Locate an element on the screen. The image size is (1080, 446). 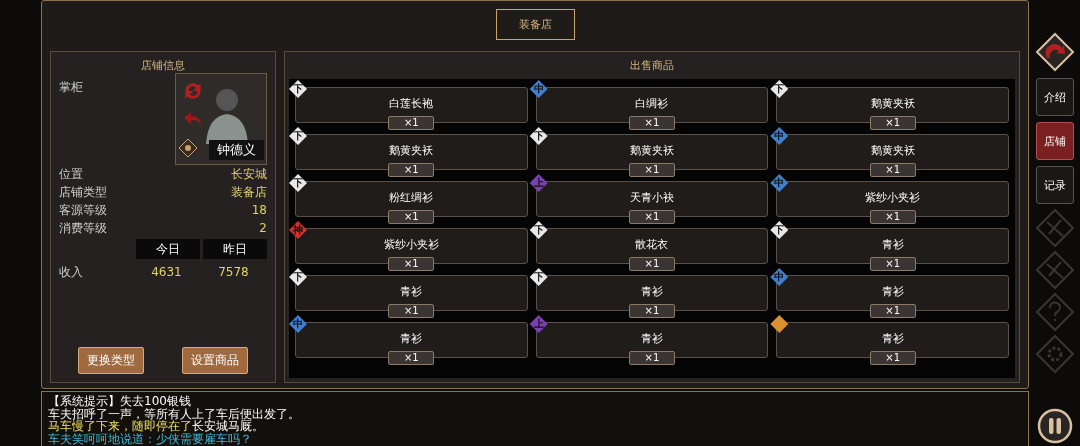
field-value: 18 is located at coordinates (259, 210).